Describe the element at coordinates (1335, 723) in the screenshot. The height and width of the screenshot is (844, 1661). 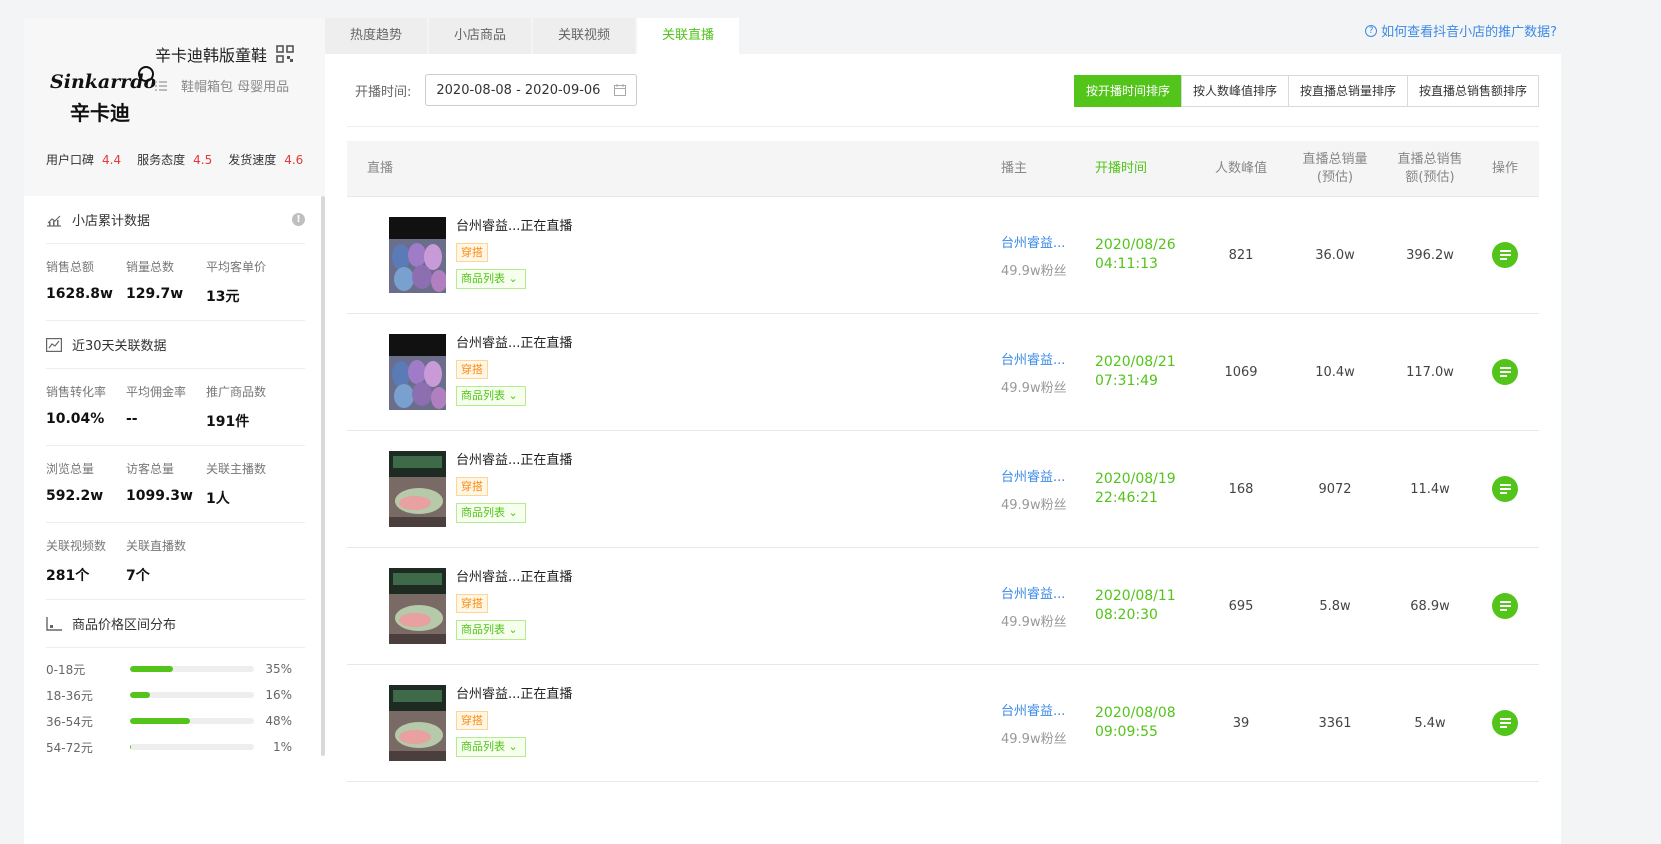
I see `sales-cell: 3361` at that location.